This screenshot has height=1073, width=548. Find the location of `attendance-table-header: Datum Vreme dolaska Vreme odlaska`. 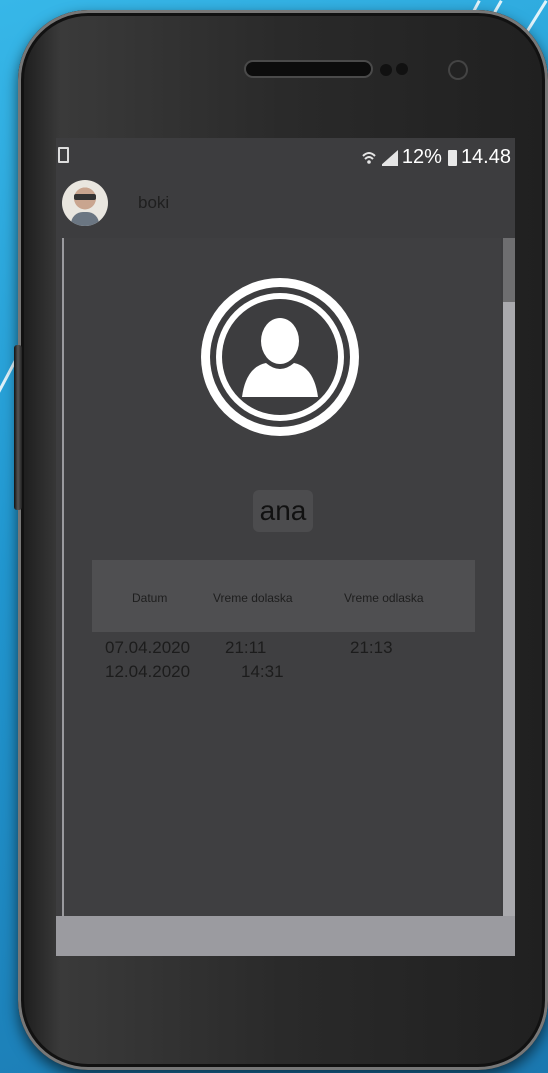

attendance-table-header: Datum Vreme dolaska Vreme odlaska is located at coordinates (283, 596).